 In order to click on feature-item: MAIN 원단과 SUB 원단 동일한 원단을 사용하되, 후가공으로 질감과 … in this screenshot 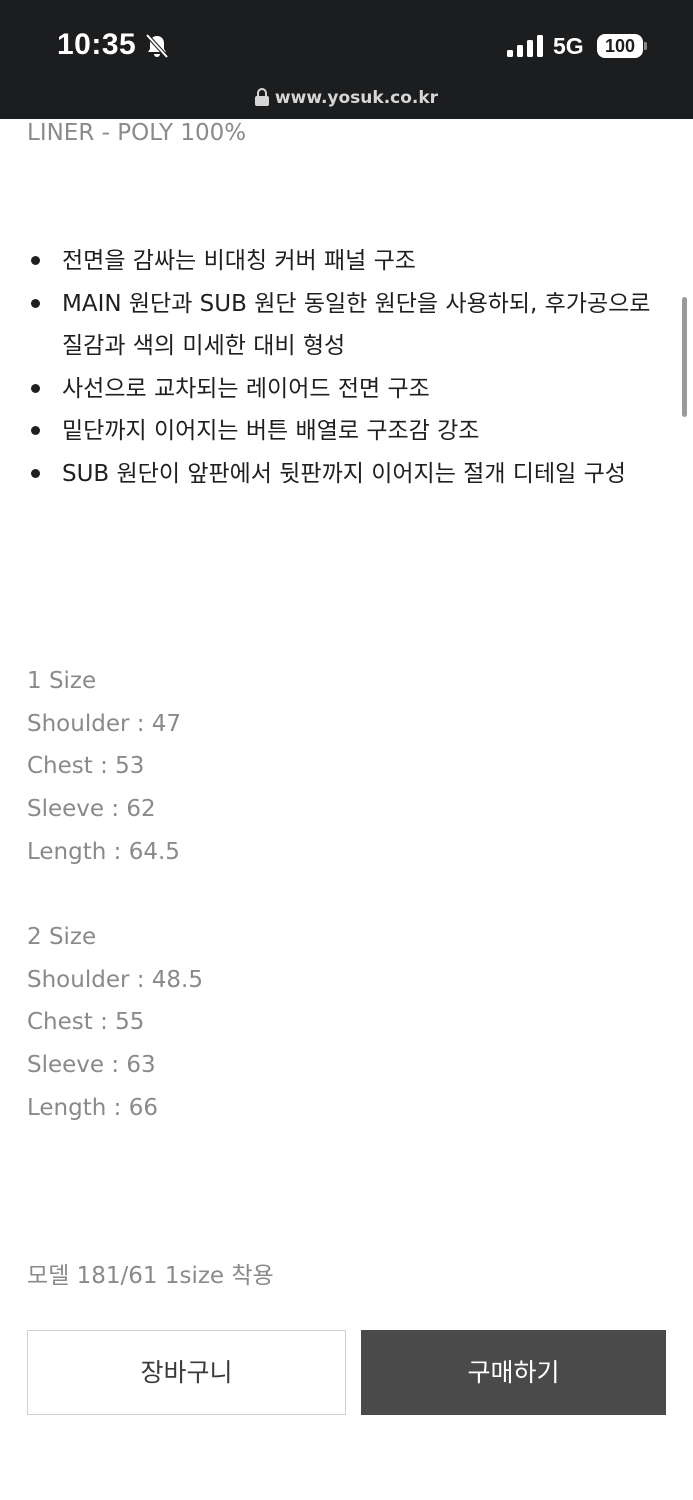, I will do `click(347, 325)`.